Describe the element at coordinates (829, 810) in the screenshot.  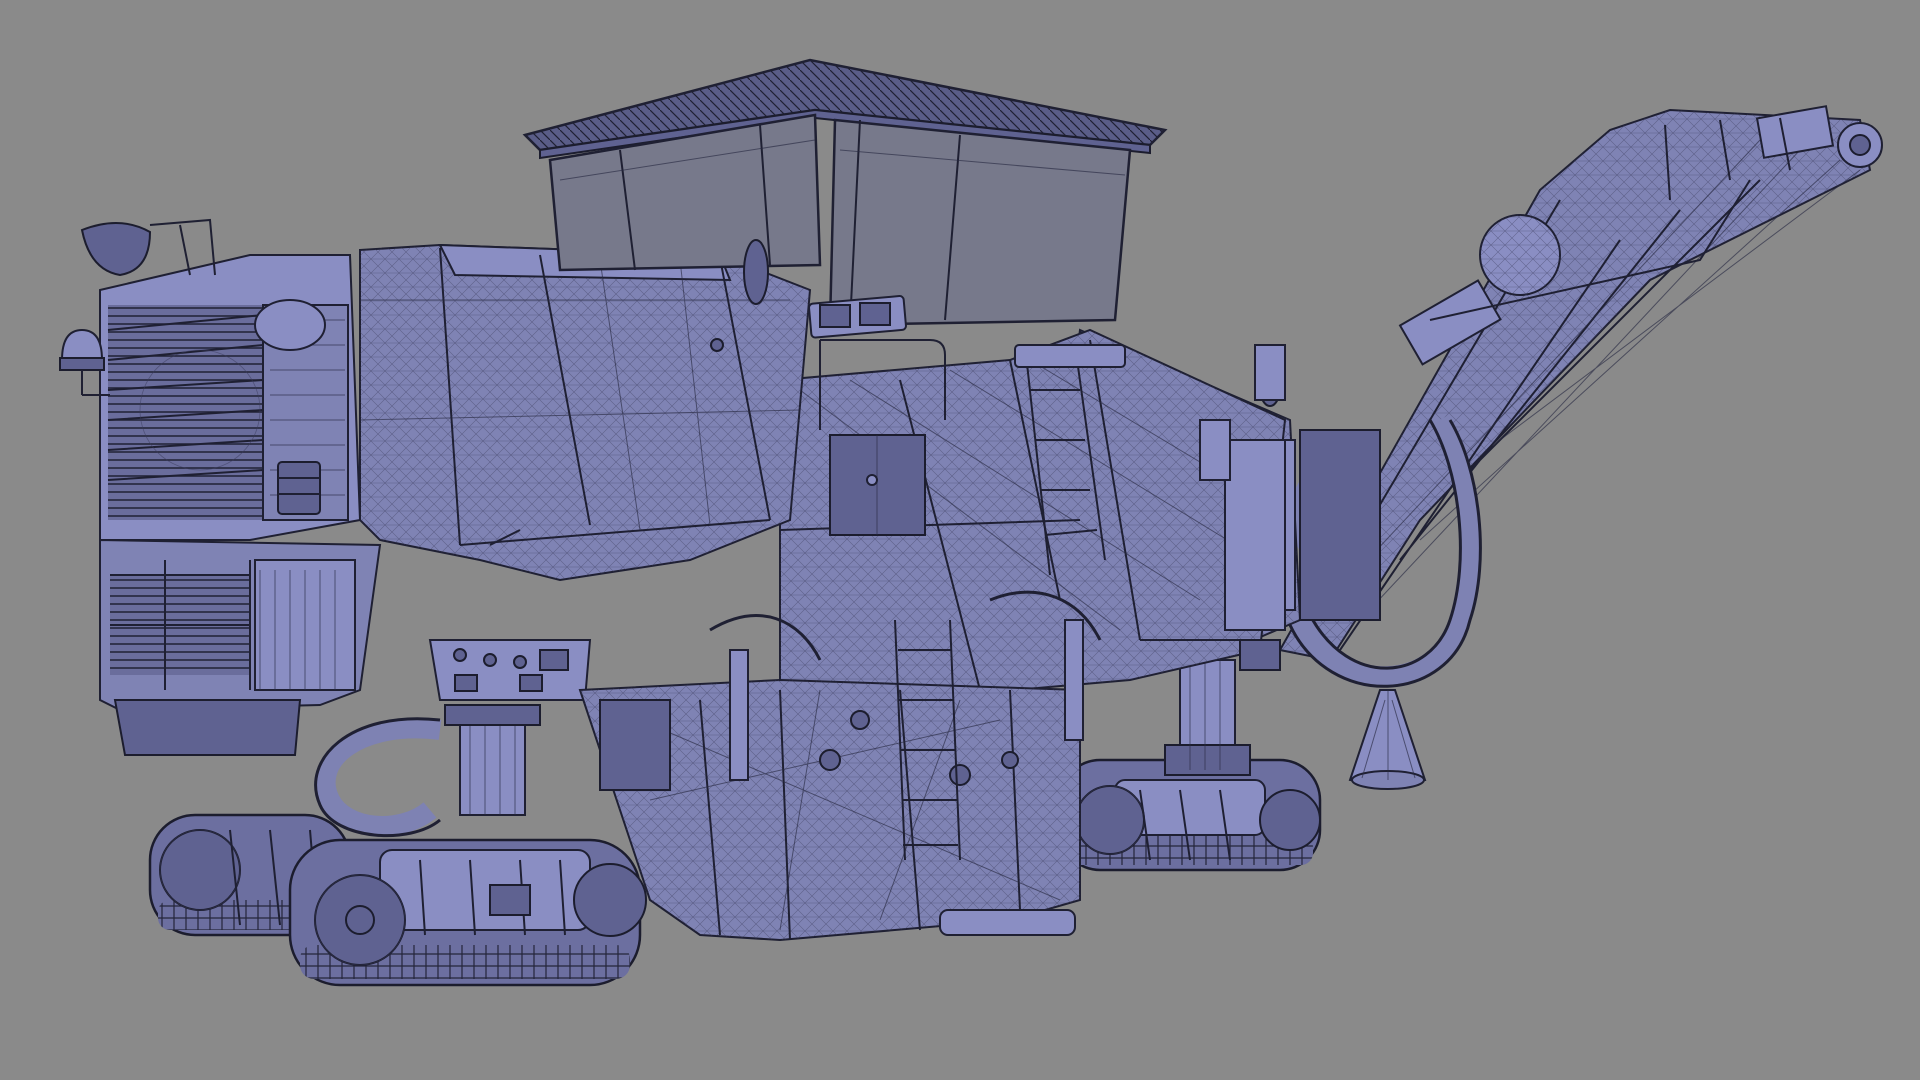
I see `milling-drum-housing` at that location.